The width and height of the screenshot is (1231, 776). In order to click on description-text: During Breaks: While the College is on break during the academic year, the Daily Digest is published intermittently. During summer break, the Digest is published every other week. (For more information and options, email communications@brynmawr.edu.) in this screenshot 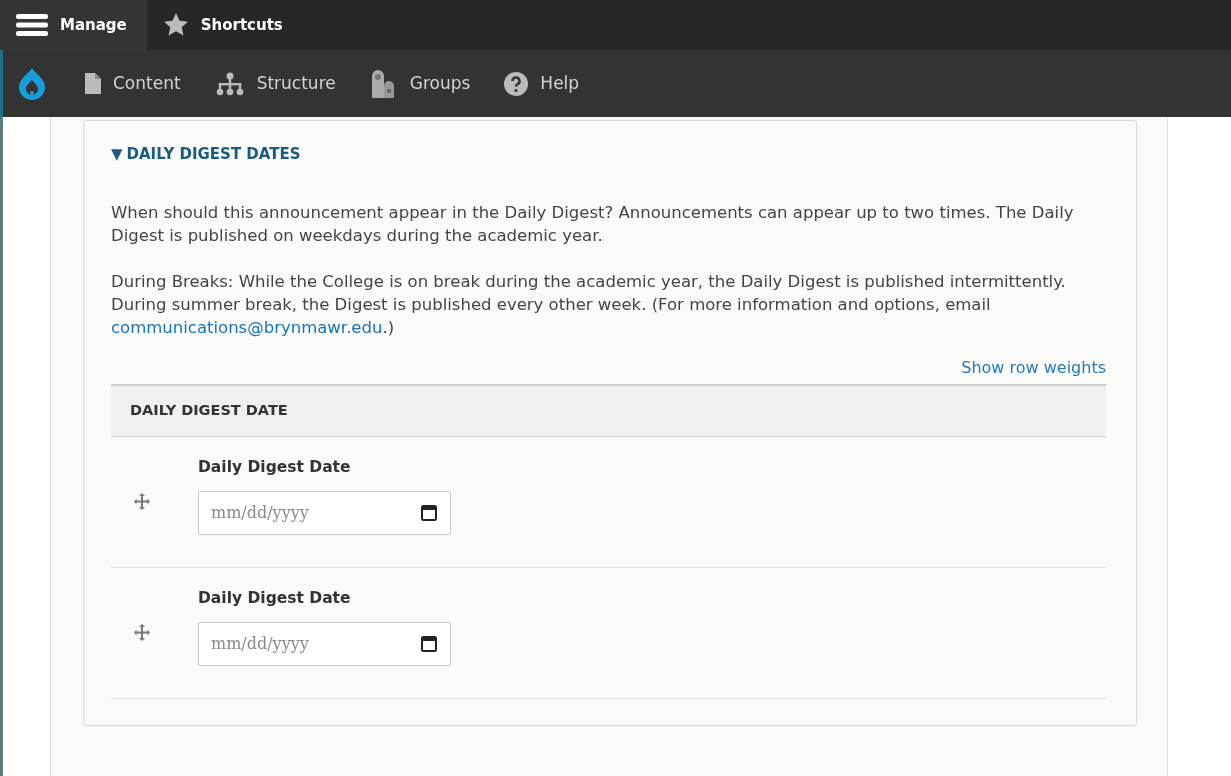, I will do `click(589, 304)`.